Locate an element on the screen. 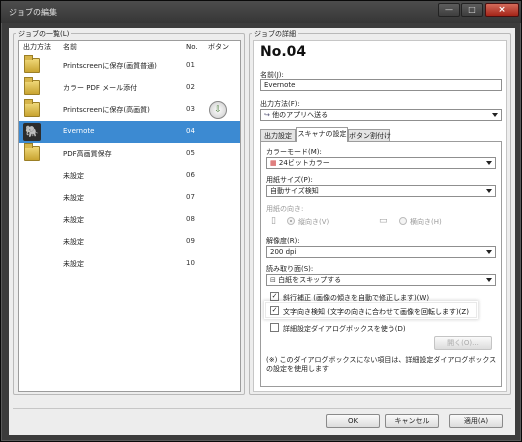 The width and height of the screenshot is (522, 442). portrait-page-icon: ▯ is located at coordinates (273, 221).